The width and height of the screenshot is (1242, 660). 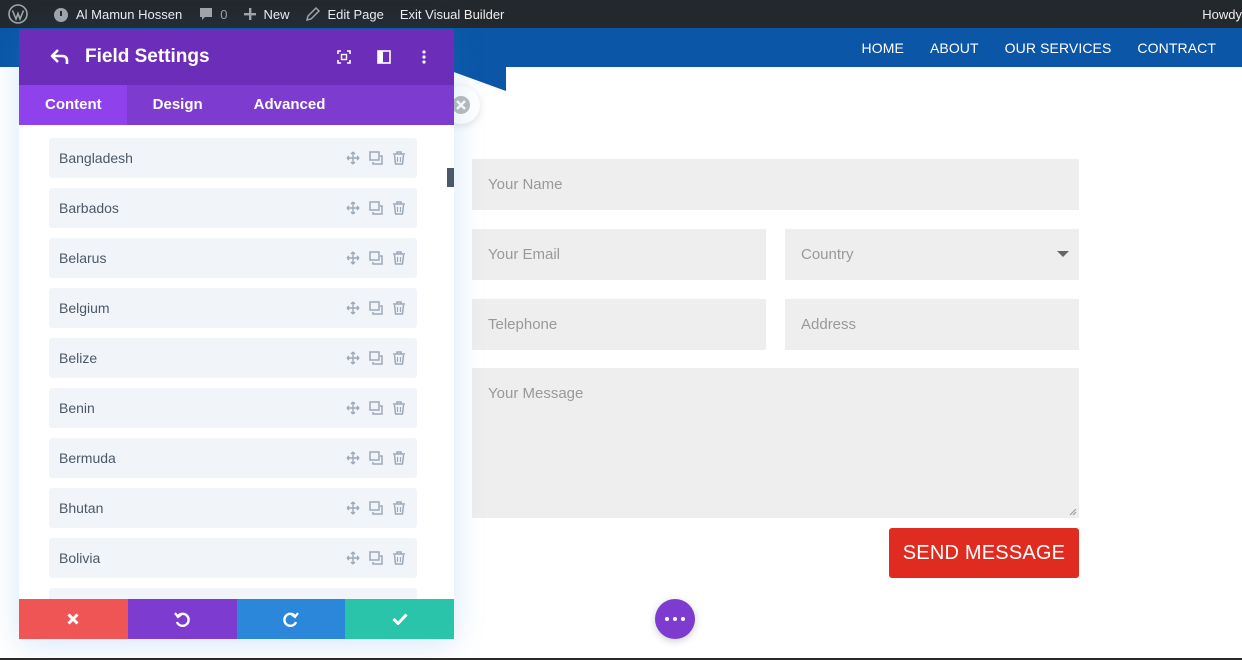 I want to click on page-settings-button, so click(x=675, y=619).